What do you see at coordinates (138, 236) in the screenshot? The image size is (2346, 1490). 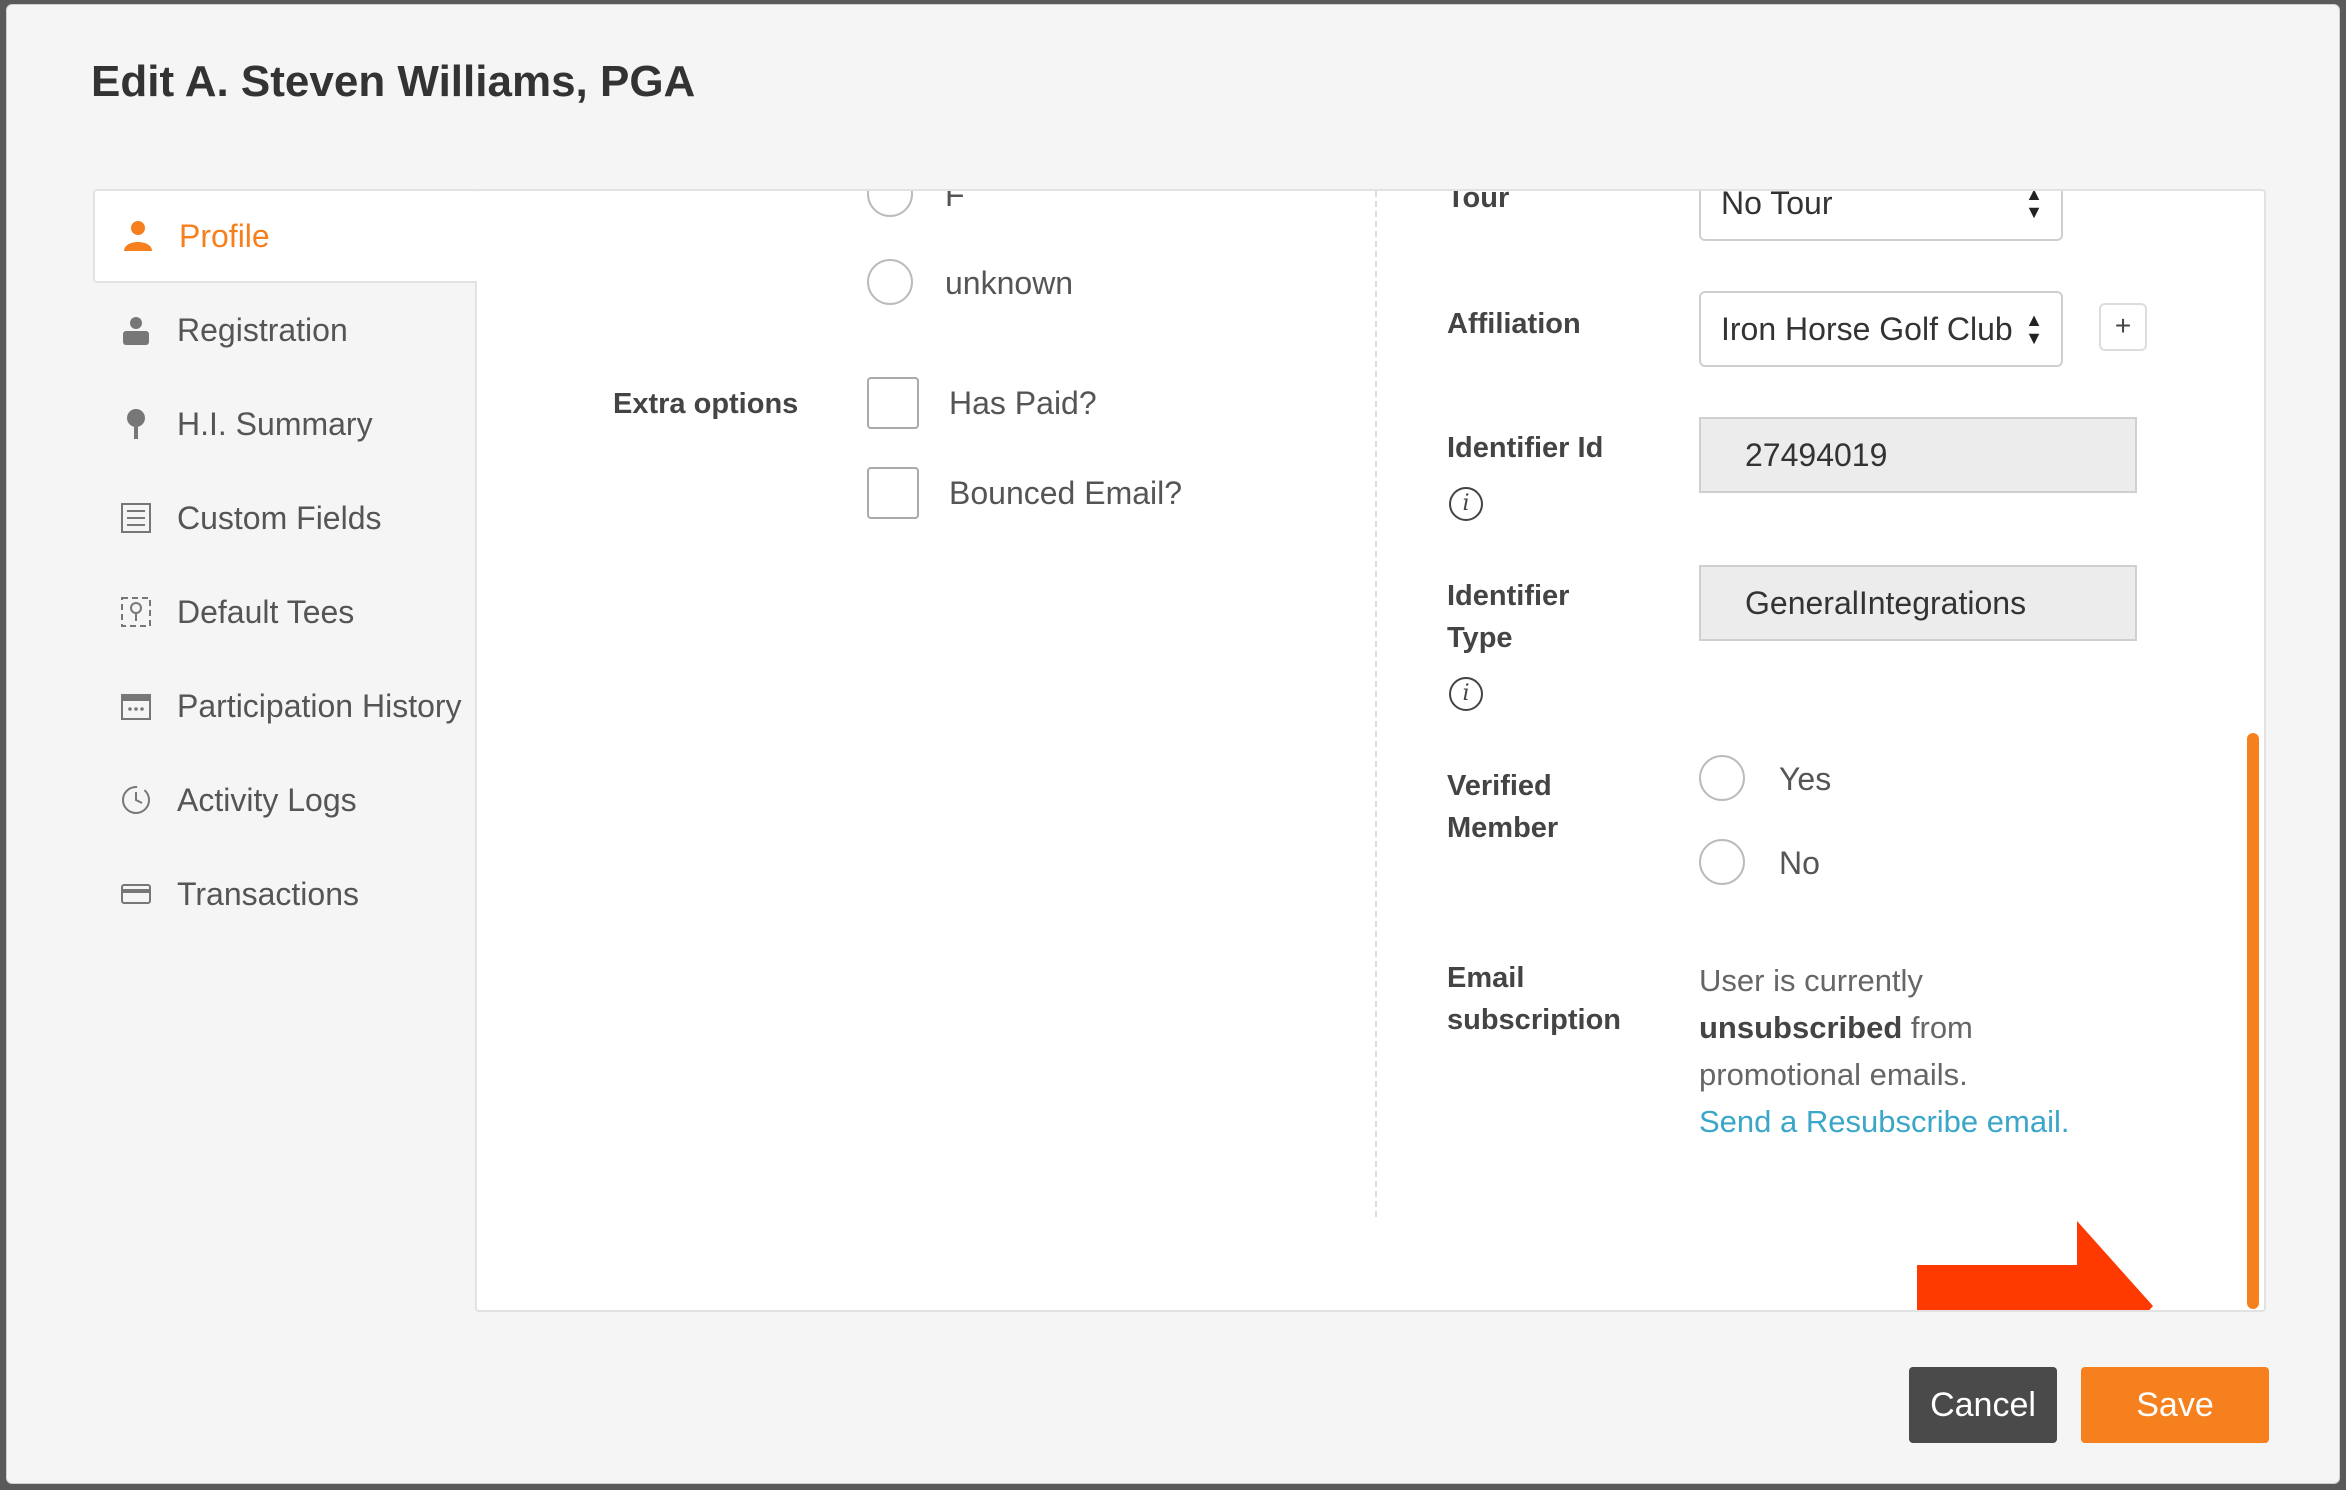 I see `person-icon` at bounding box center [138, 236].